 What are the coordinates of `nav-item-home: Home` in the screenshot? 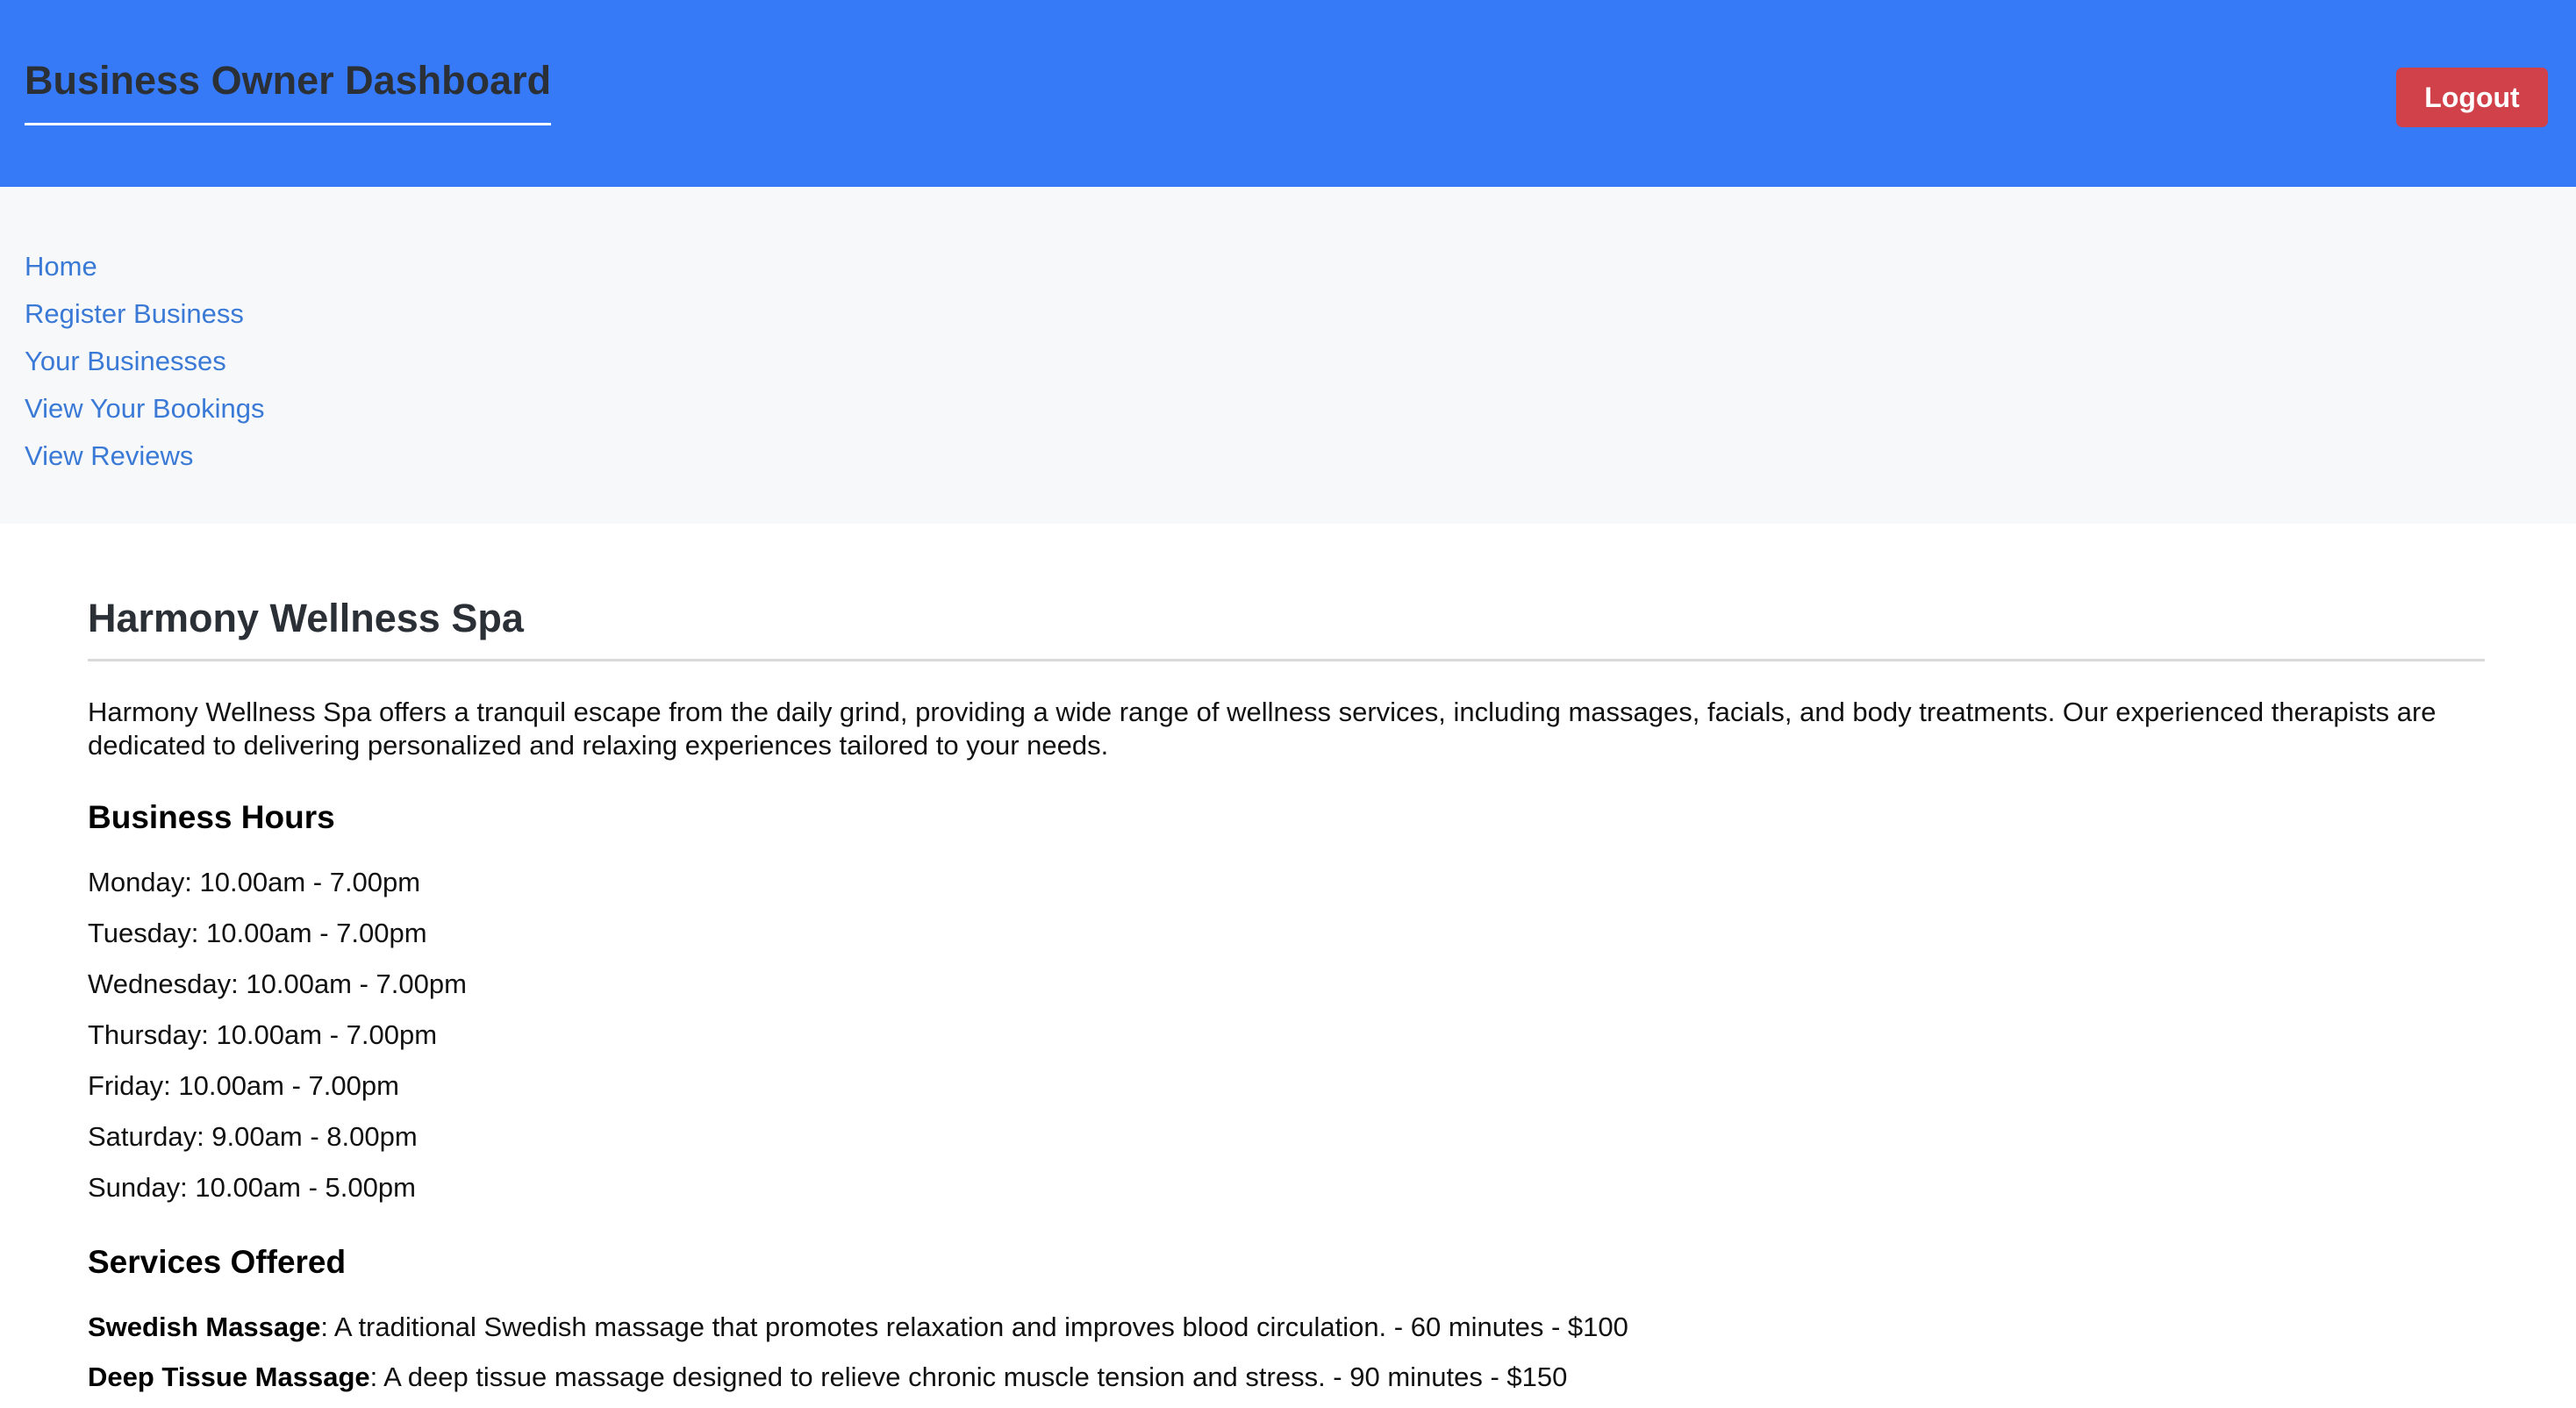 It's located at (144, 266).